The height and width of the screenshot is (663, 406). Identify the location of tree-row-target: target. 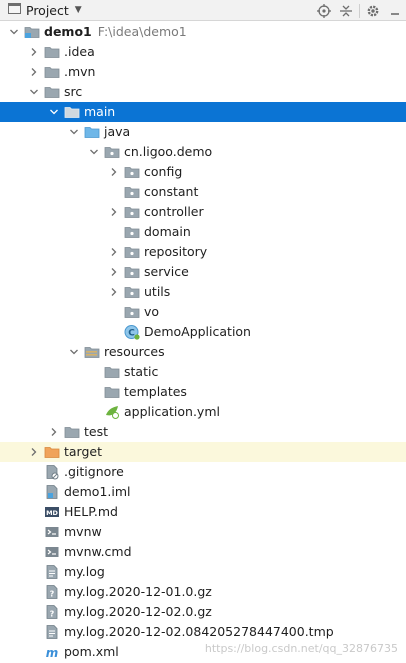
(203, 452).